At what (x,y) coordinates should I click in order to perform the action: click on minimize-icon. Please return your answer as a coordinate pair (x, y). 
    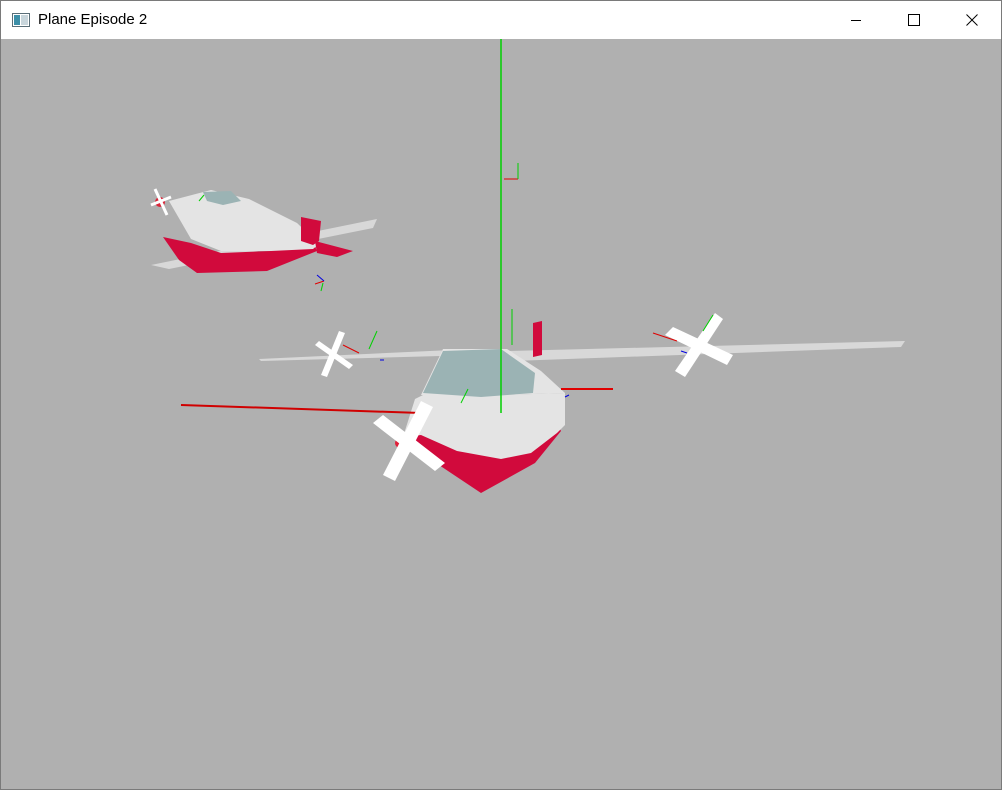
    Looking at the image, I should click on (856, 20).